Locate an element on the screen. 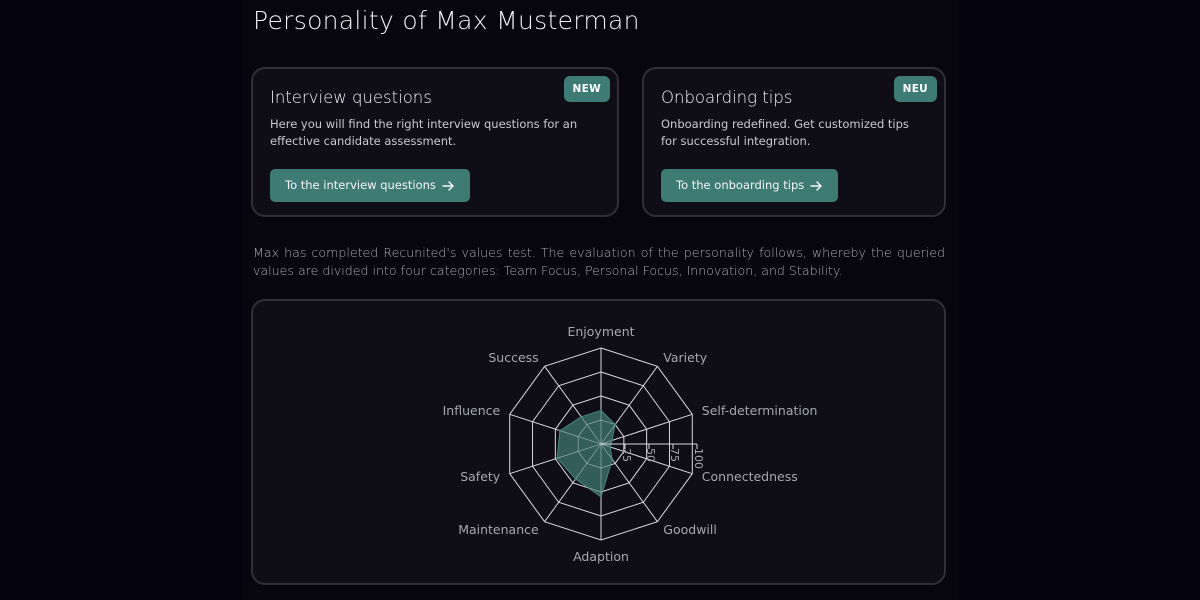  onboarding-tips-button: To the onboarding tips is located at coordinates (750, 185).